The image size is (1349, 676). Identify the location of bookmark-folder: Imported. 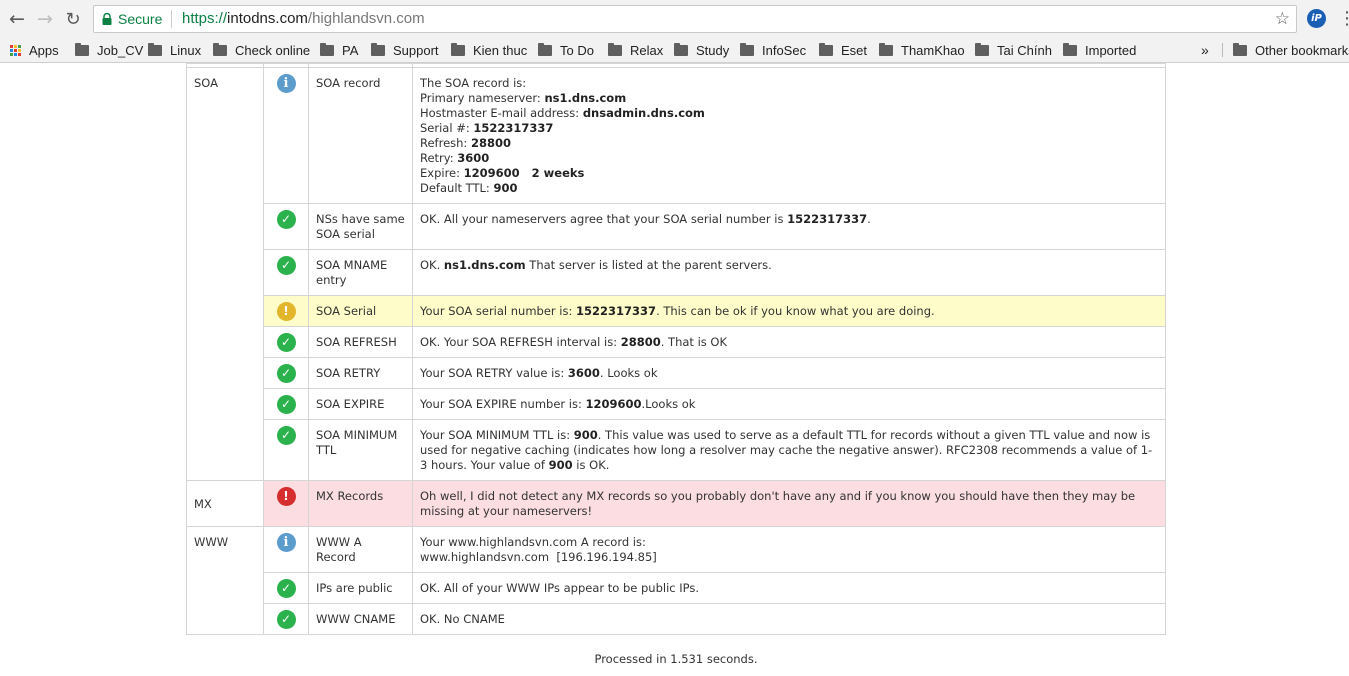
(1099, 50).